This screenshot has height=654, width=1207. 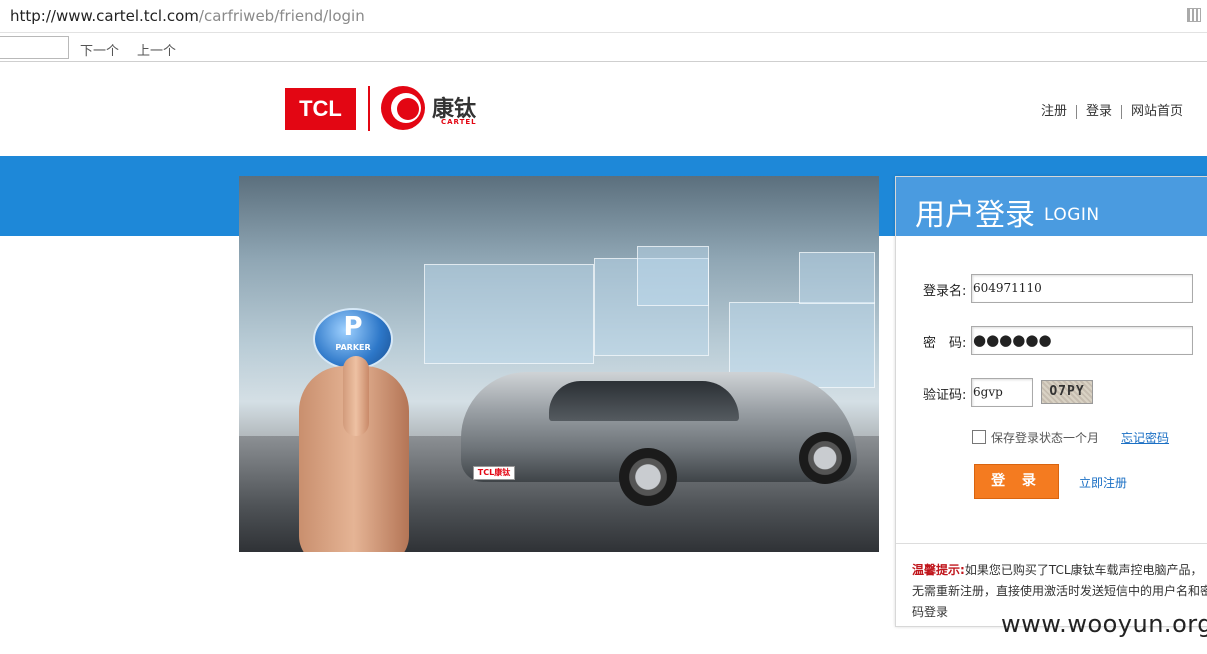 I want to click on logo-divider, so click(x=369, y=108).